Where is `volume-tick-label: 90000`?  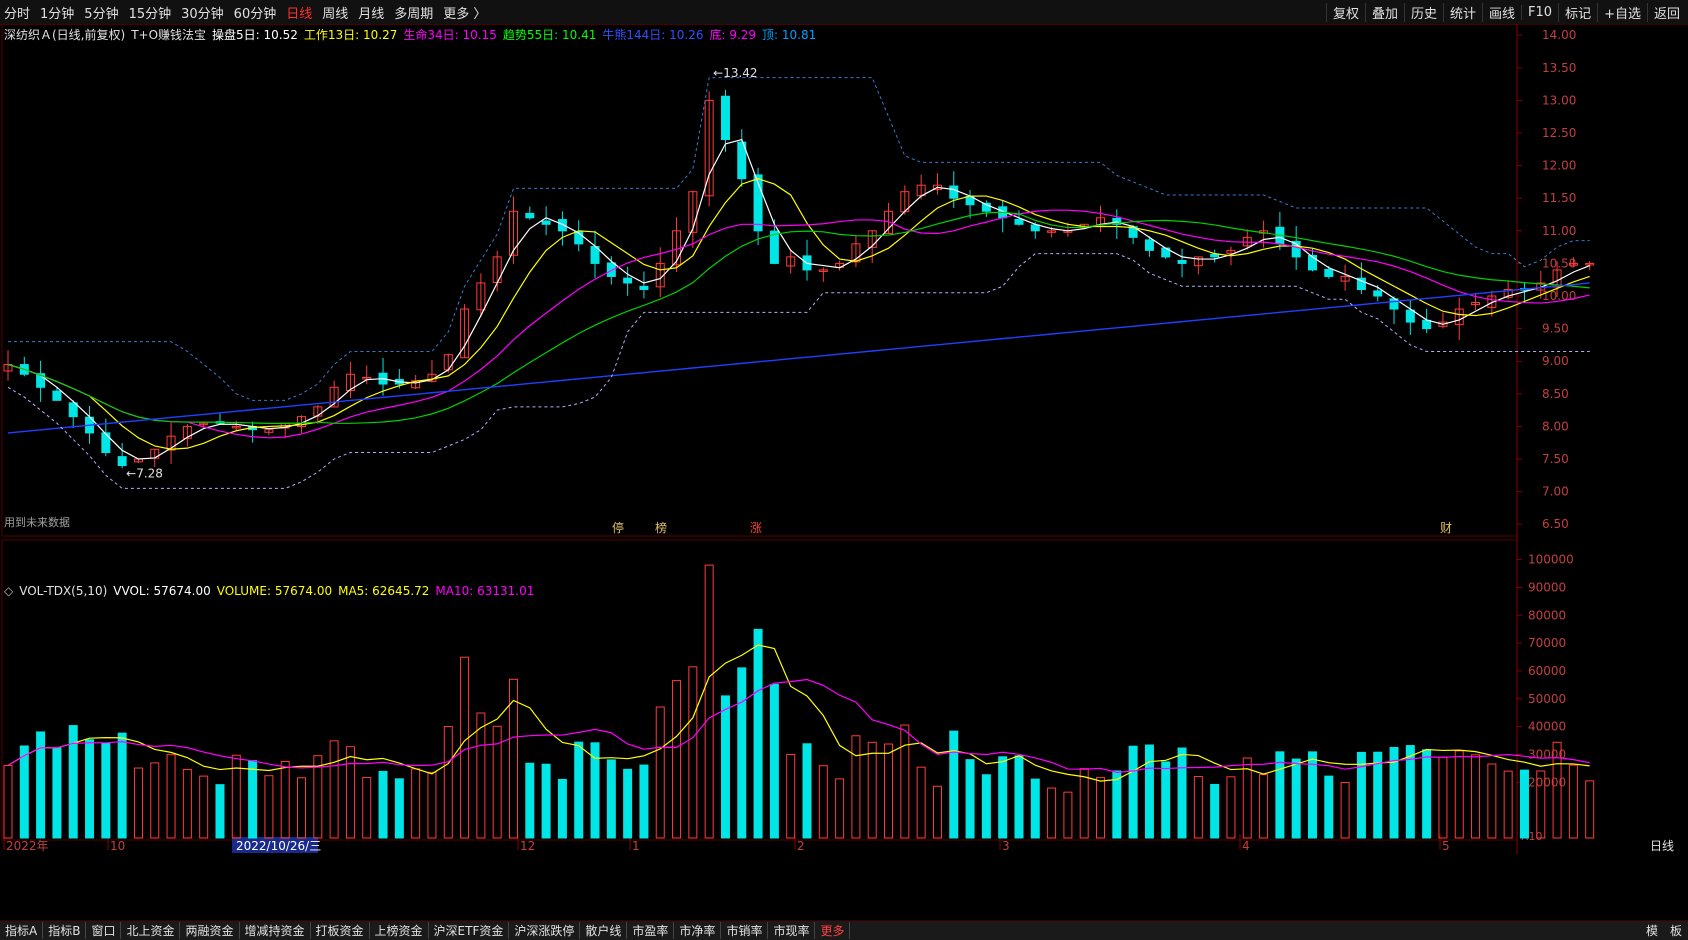 volume-tick-label: 90000 is located at coordinates (1547, 587).